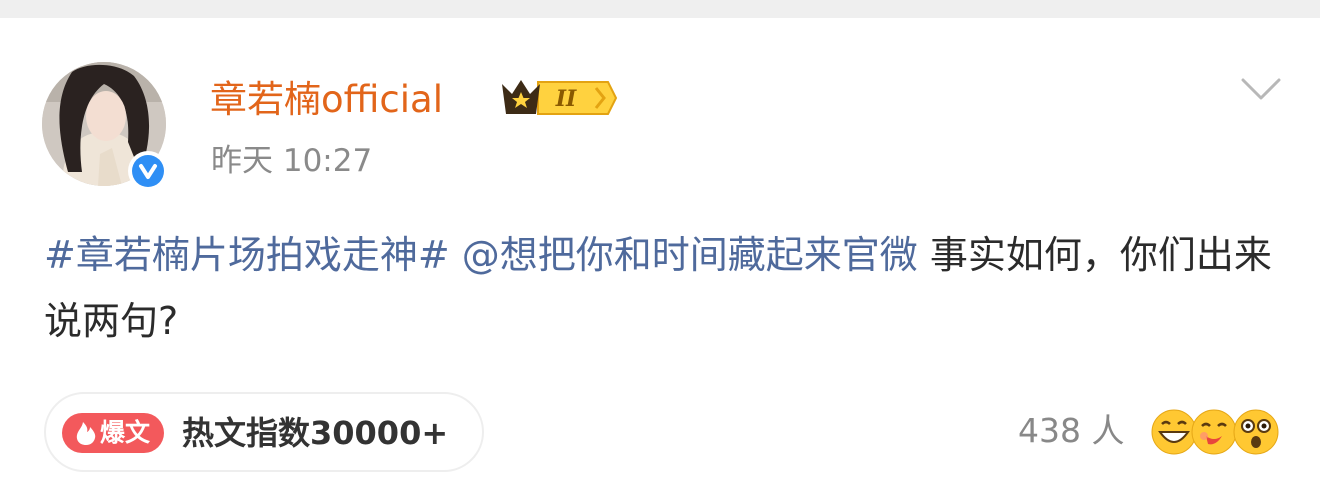 This screenshot has width=1320, height=496. What do you see at coordinates (690, 255) in the screenshot?
I see `mention-link: @想把你和时间藏起来官微` at bounding box center [690, 255].